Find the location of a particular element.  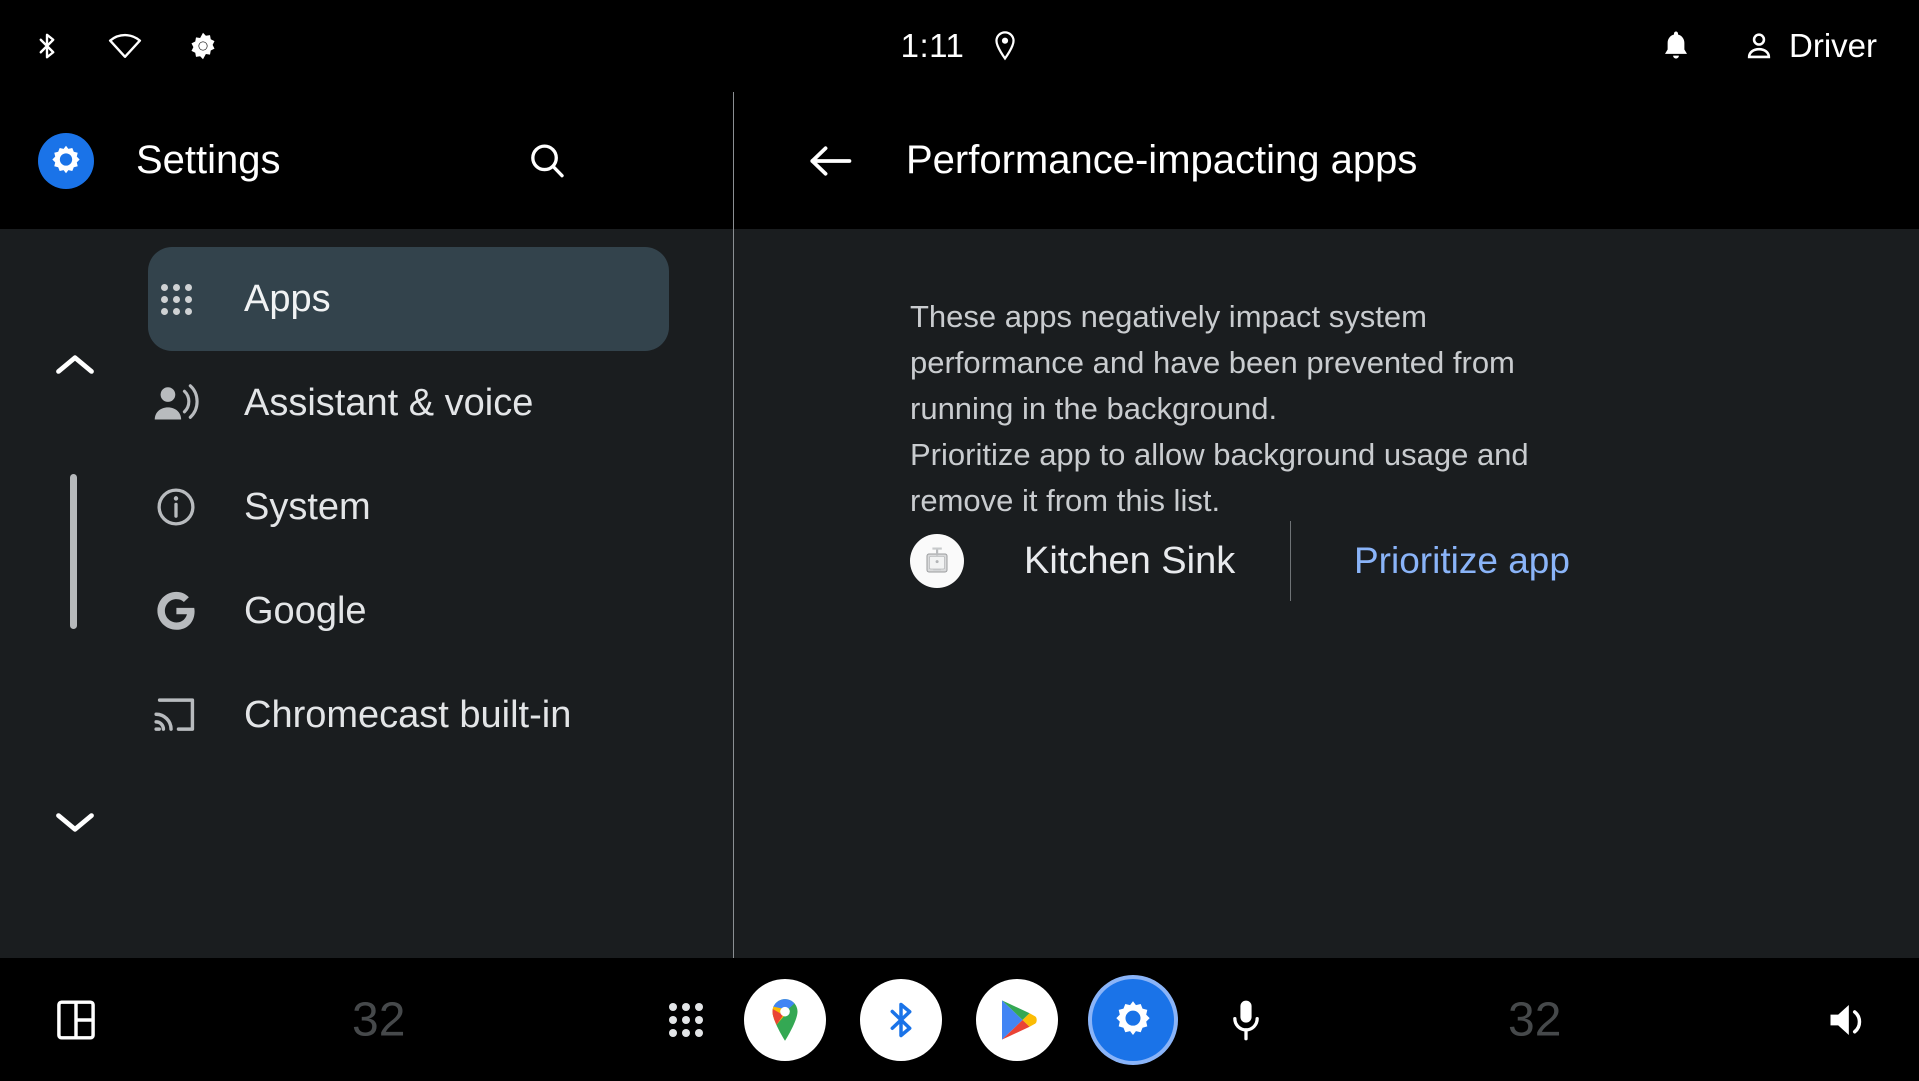

sidebar-item-label: Google is located at coordinates (305, 610).